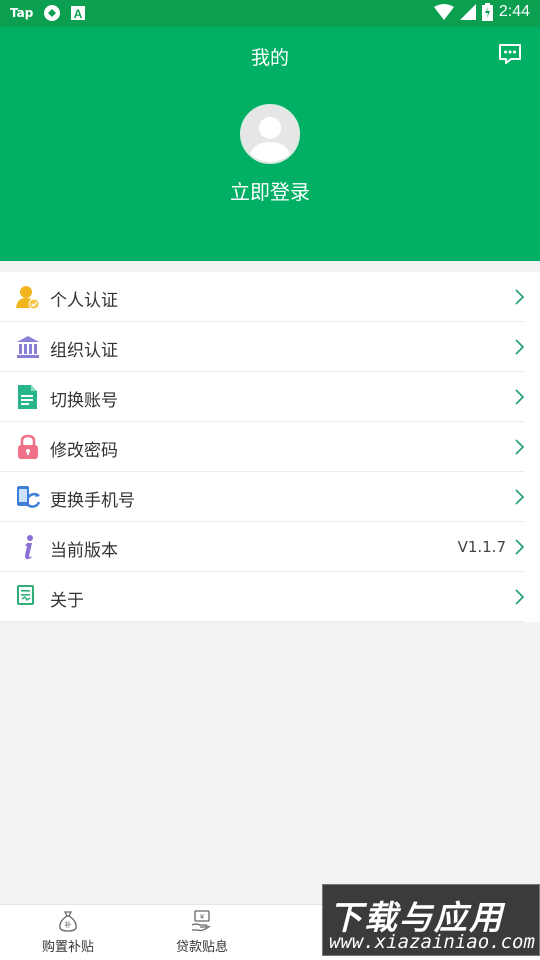  What do you see at coordinates (270, 139) in the screenshot?
I see `default-user-icon` at bounding box center [270, 139].